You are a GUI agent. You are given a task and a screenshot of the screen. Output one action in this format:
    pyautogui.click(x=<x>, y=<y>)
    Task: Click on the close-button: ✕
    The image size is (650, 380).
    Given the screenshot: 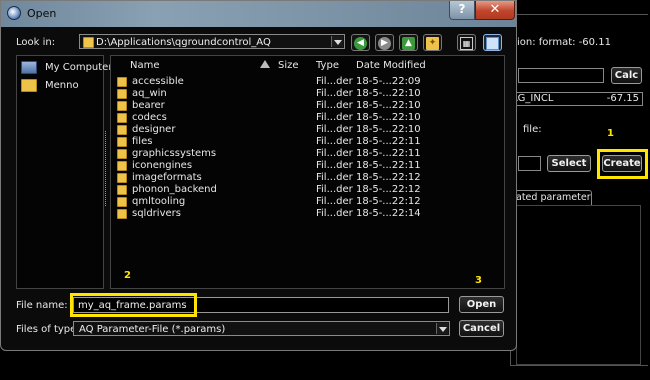 What is the action you would take?
    pyautogui.click(x=495, y=10)
    